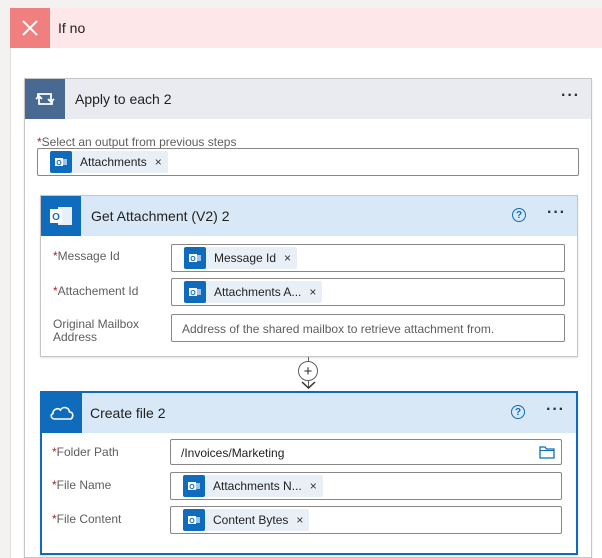  What do you see at coordinates (309, 413) in the screenshot?
I see `create-file-header: Create file 2 ? ···` at bounding box center [309, 413].